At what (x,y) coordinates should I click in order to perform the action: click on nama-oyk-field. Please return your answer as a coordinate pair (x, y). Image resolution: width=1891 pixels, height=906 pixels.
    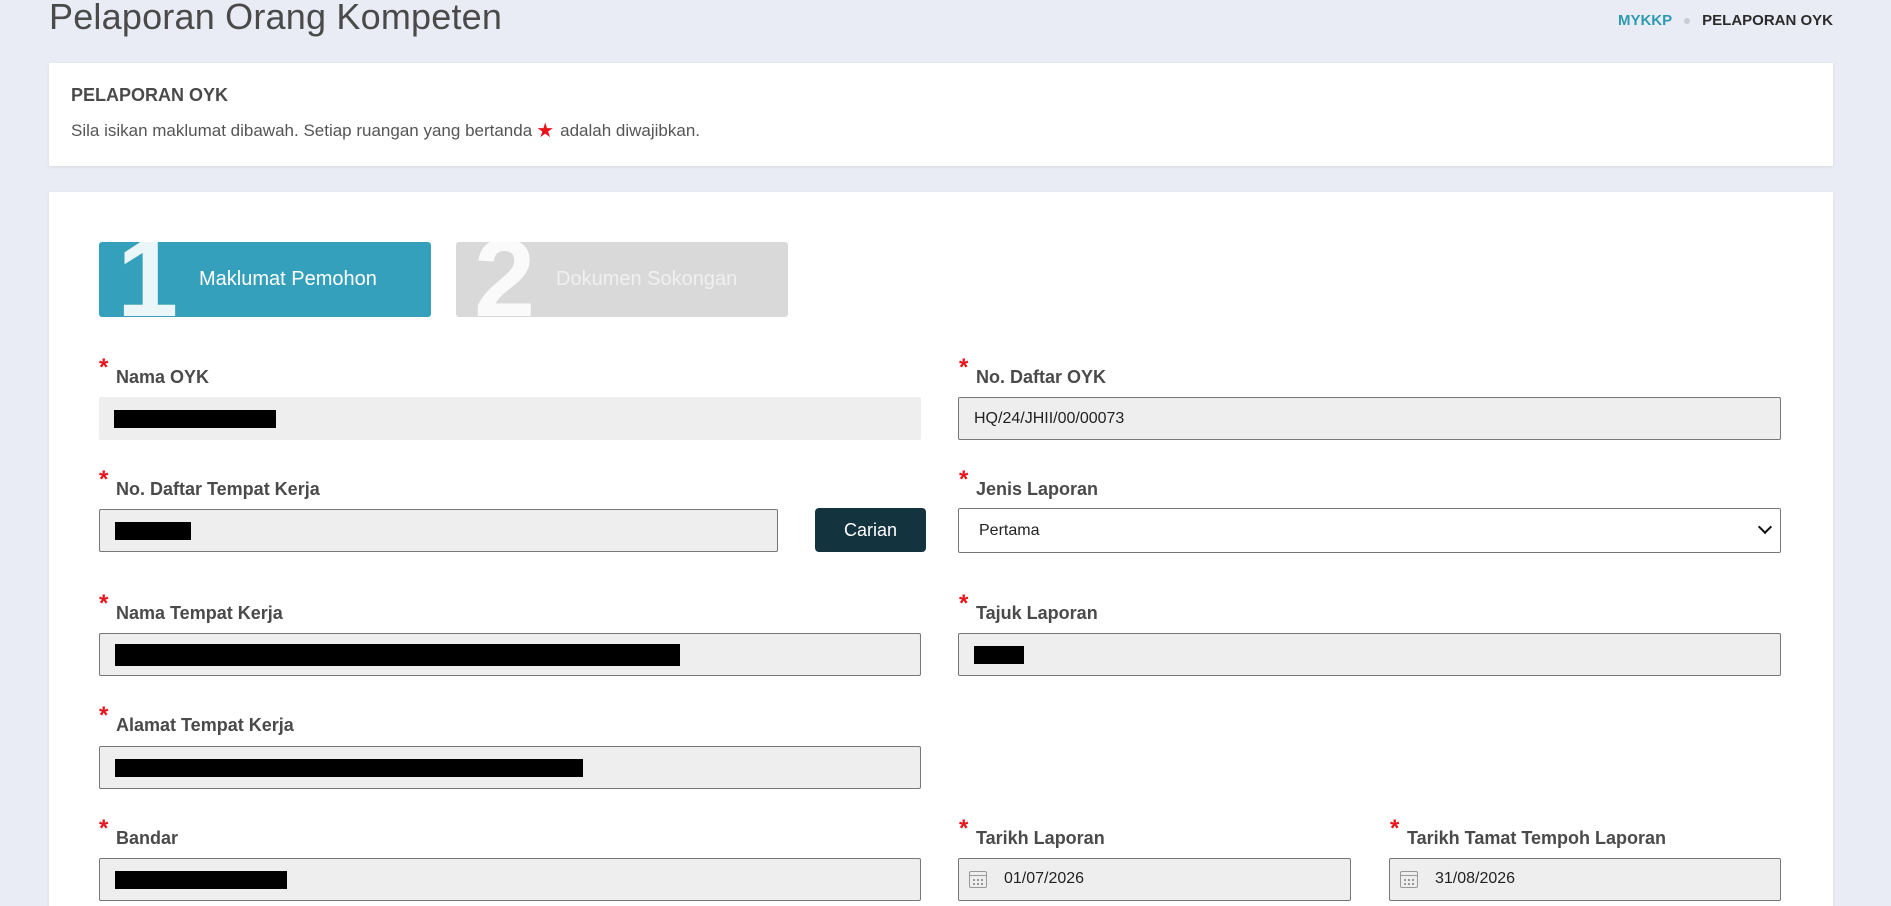
    Looking at the image, I should click on (510, 418).